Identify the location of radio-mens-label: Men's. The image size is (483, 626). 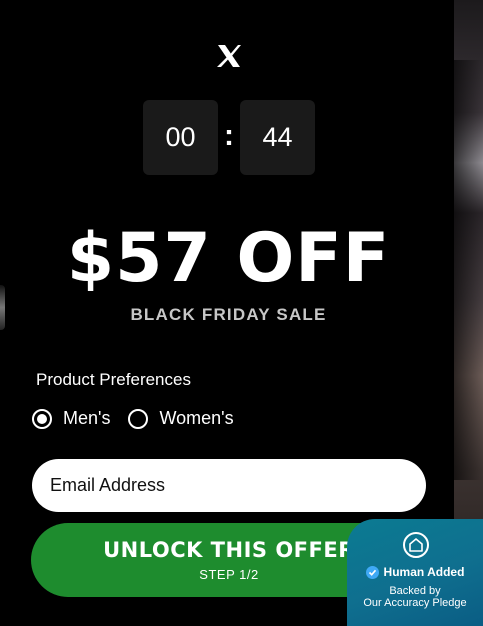
(86, 418).